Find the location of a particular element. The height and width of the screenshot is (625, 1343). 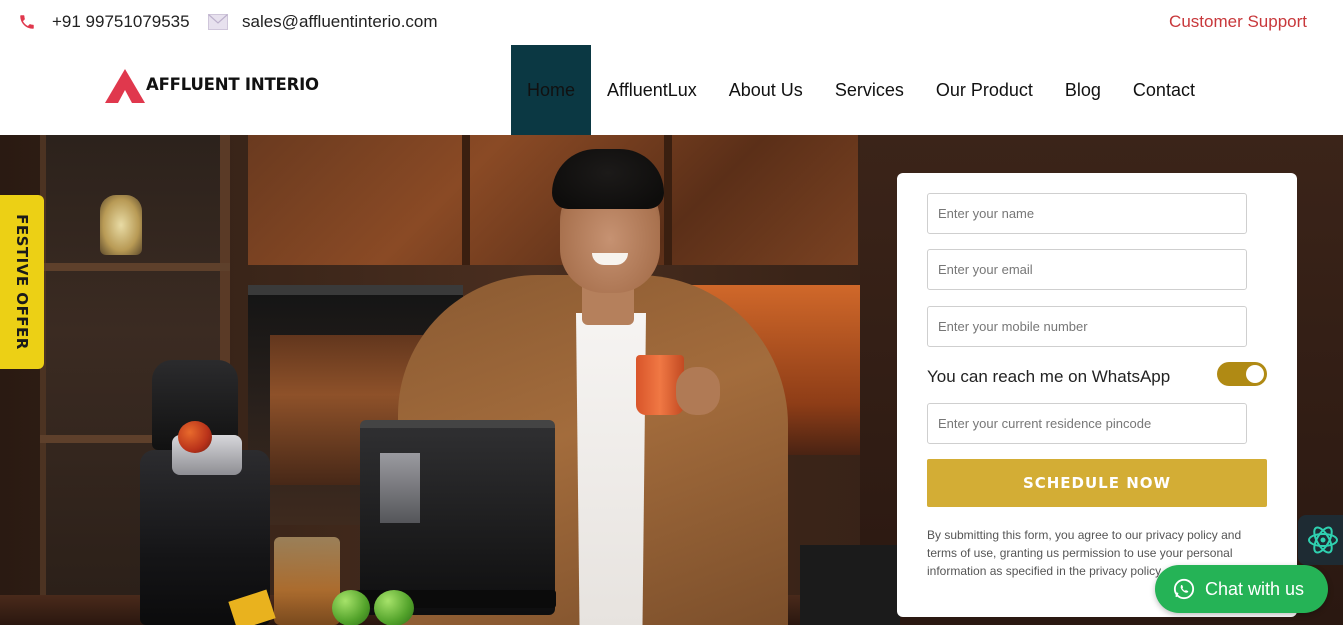

nav-affluentlux: AffluentLux is located at coordinates (652, 90).